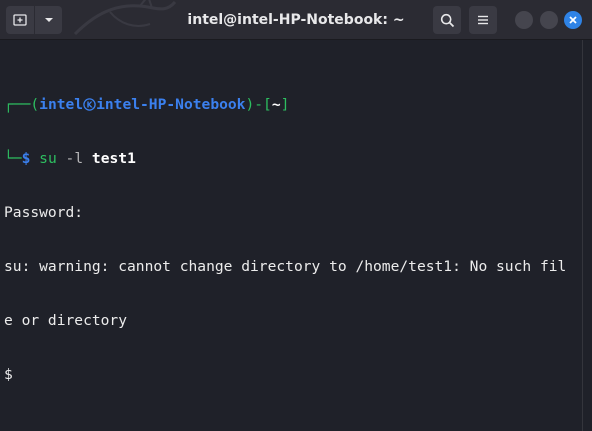  I want to click on search-button, so click(447, 20).